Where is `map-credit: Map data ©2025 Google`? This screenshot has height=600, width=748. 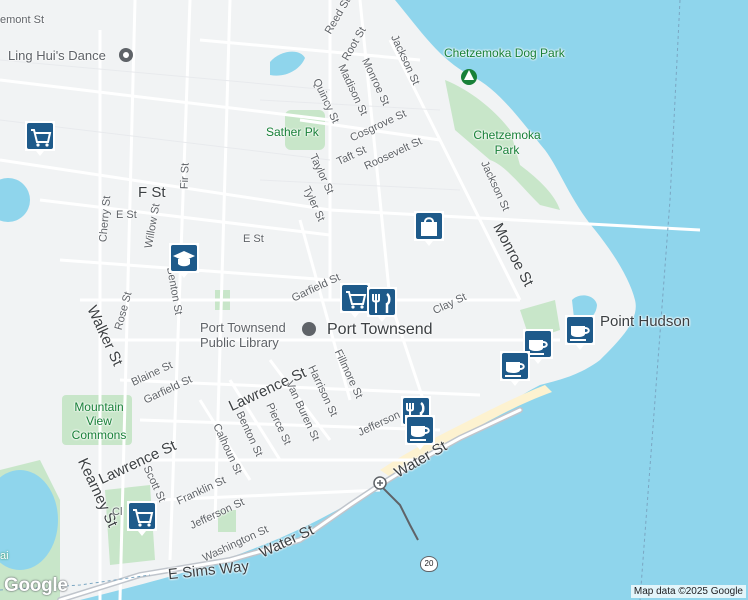
map-credit: Map data ©2025 Google is located at coordinates (688, 591).